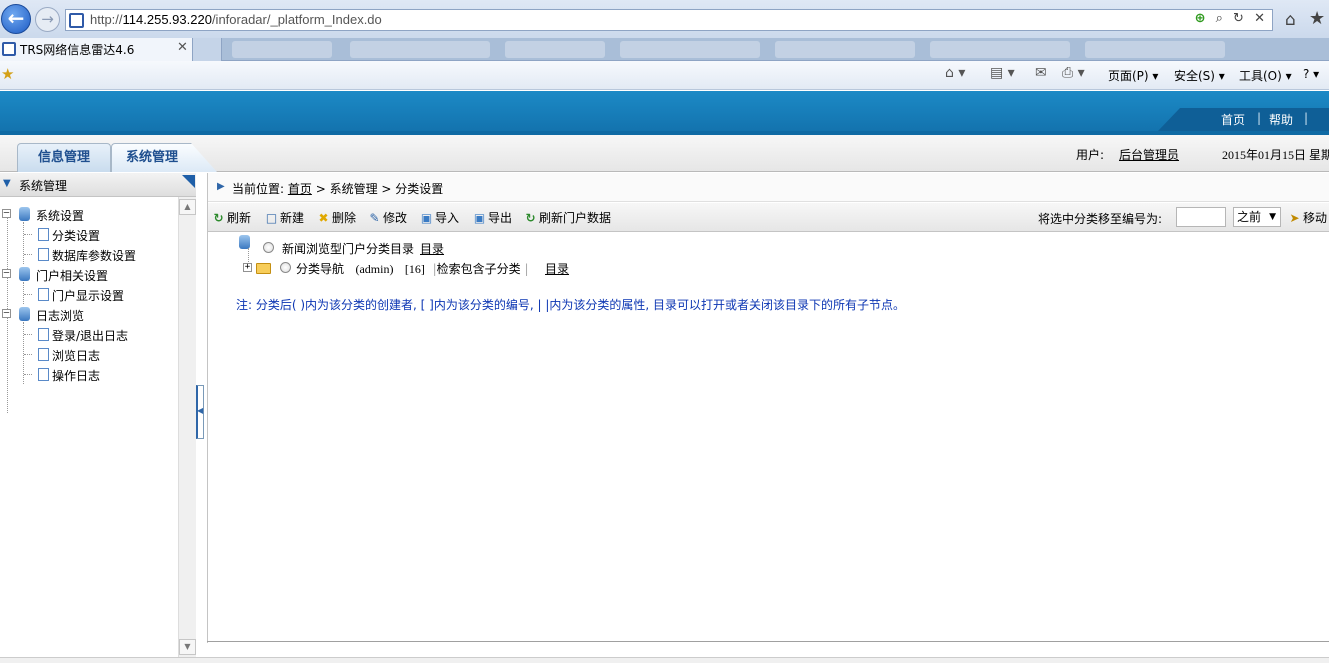 Image resolution: width=1329 pixels, height=663 pixels. I want to click on tools-menu: 工具(O) ▾, so click(1265, 75).